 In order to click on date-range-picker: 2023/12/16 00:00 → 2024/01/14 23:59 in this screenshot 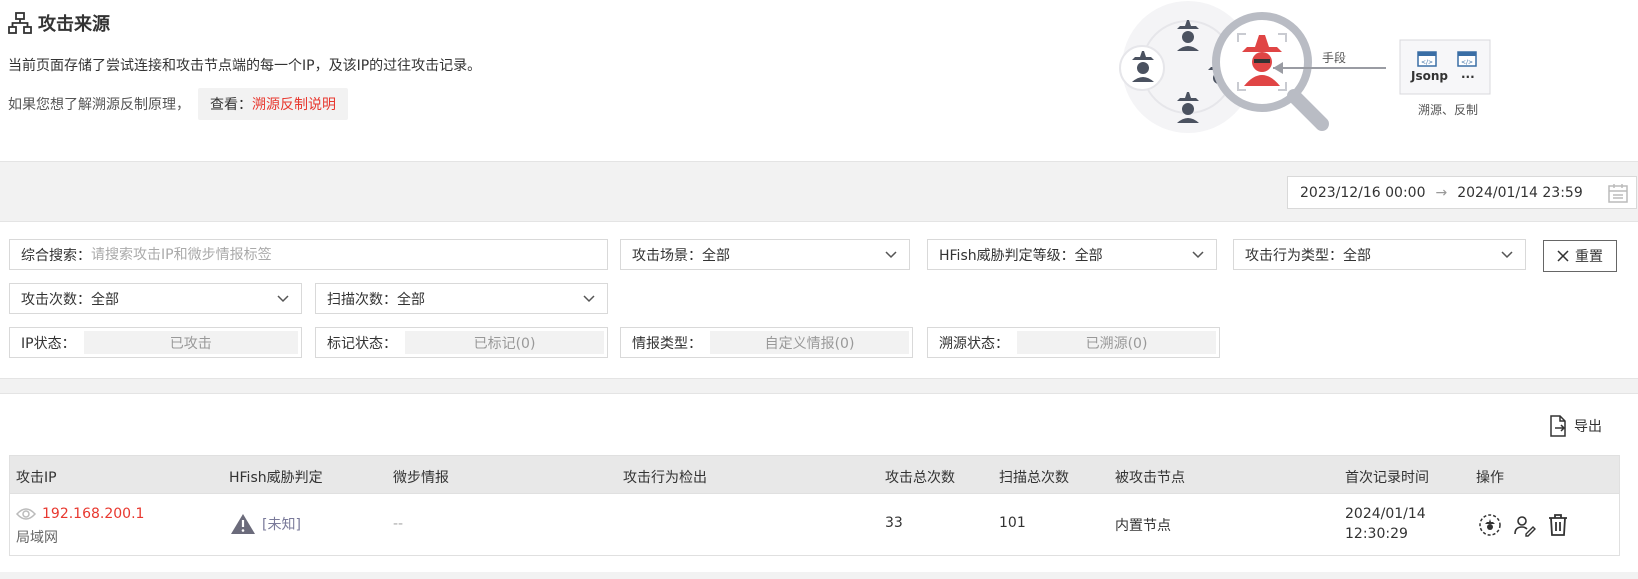, I will do `click(1462, 192)`.